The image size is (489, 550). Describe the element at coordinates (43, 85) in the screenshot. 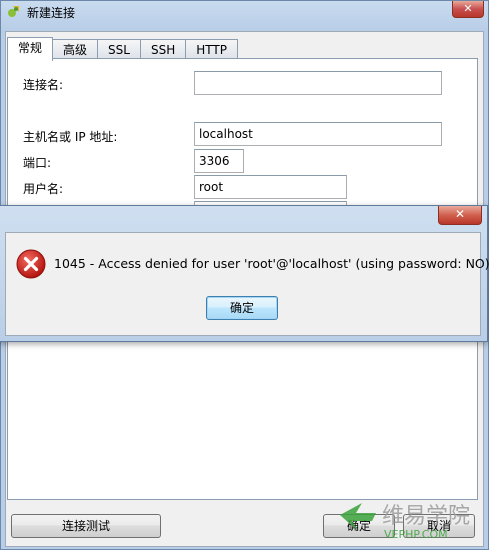

I see `connection-name-label: 连接名:` at that location.